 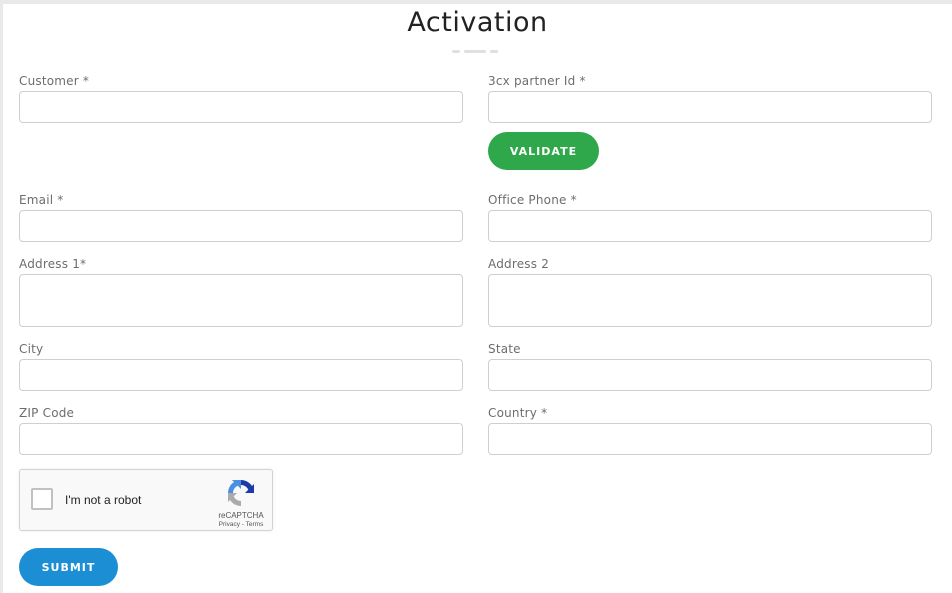 I want to click on recaptcha-logo-icon, so click(x=241, y=493).